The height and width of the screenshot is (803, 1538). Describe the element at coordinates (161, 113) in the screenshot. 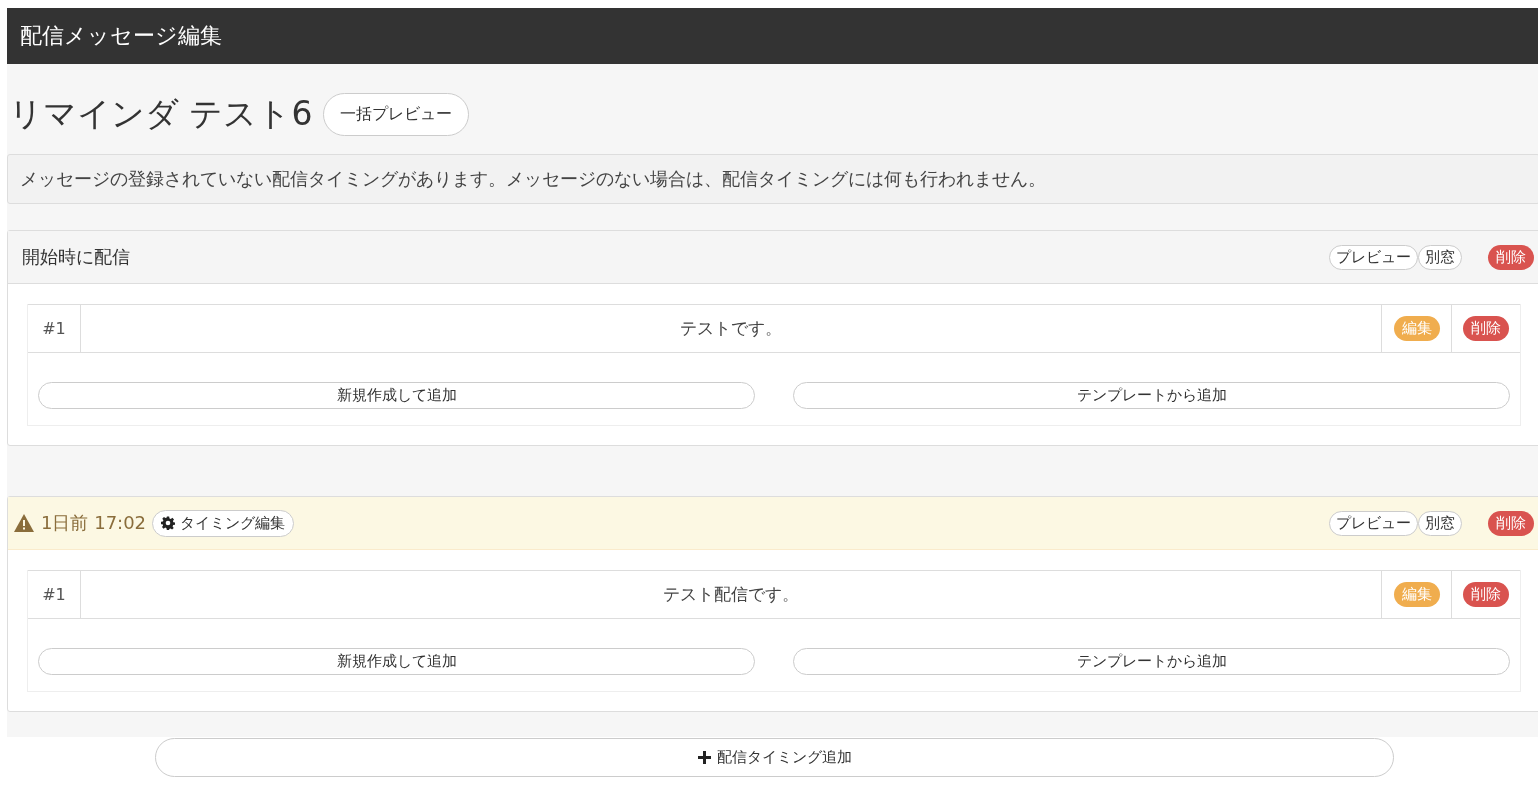

I see `page-title: リマインダ テスト6` at that location.